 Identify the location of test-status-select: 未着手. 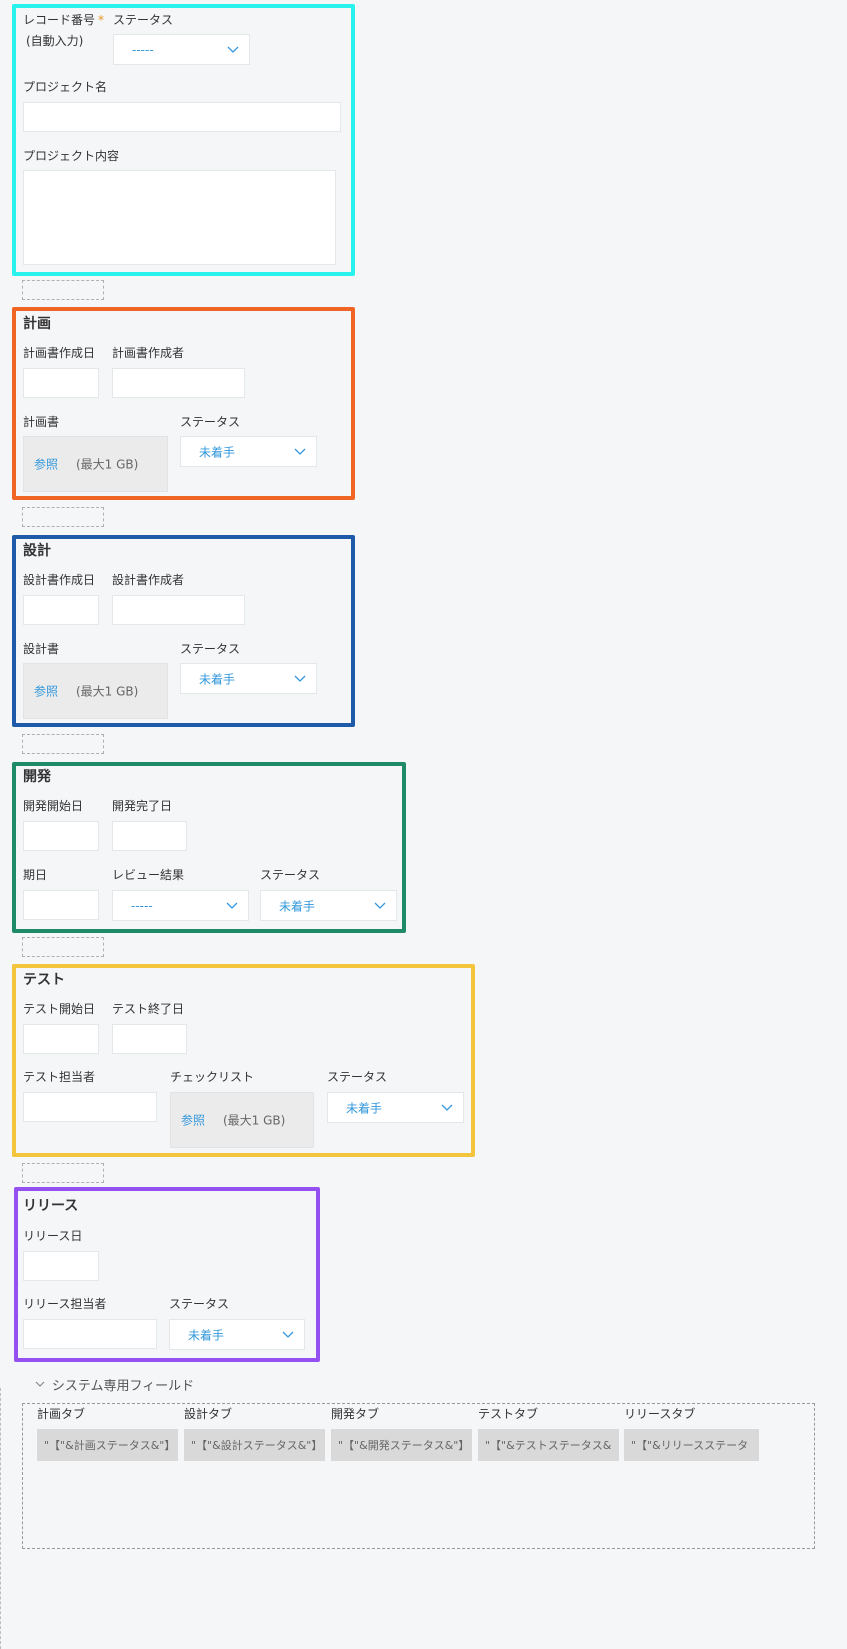
(395, 1107).